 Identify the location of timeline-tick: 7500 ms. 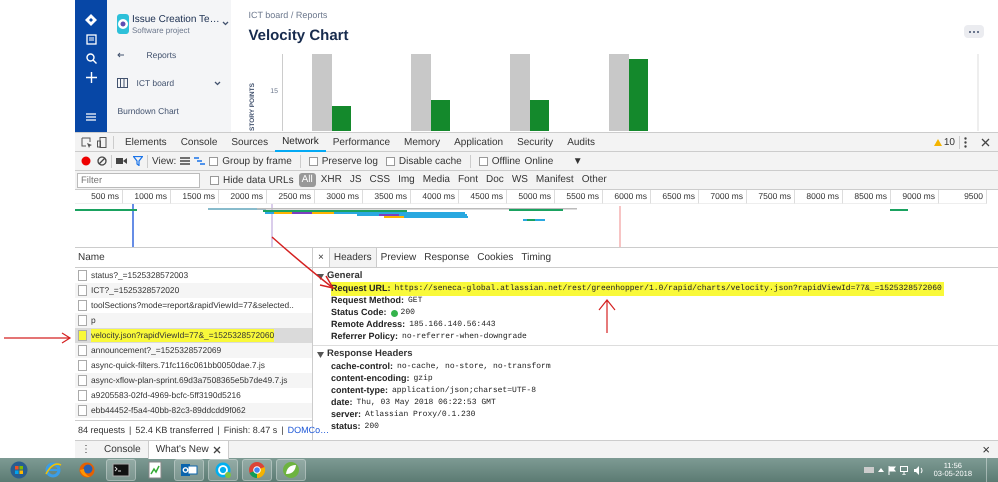
(771, 197).